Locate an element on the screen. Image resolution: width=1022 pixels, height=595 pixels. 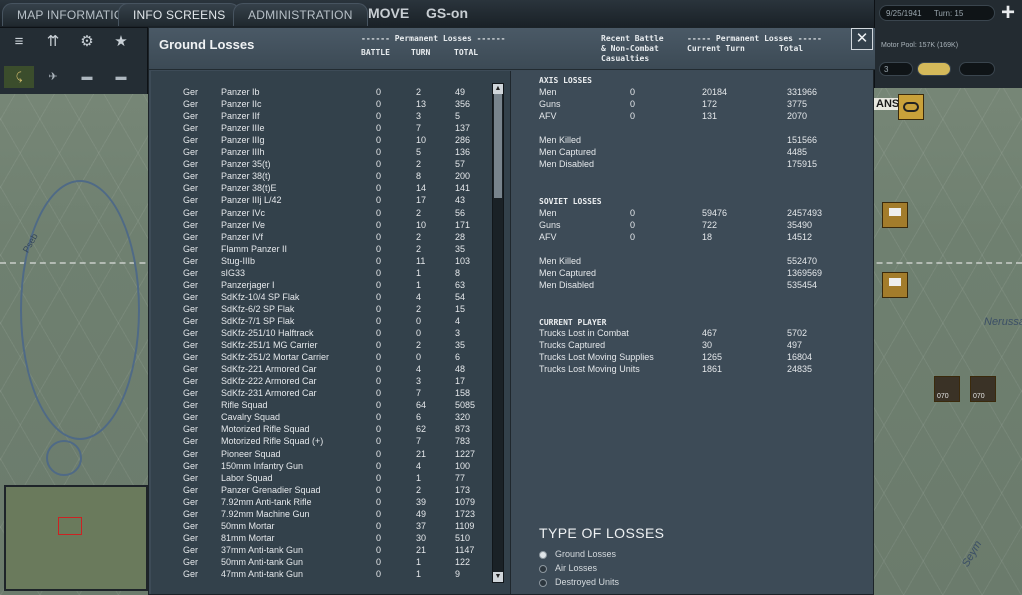
table-row: Ger Cavalry Squad 0 6 320 is located at coordinates (321, 417).